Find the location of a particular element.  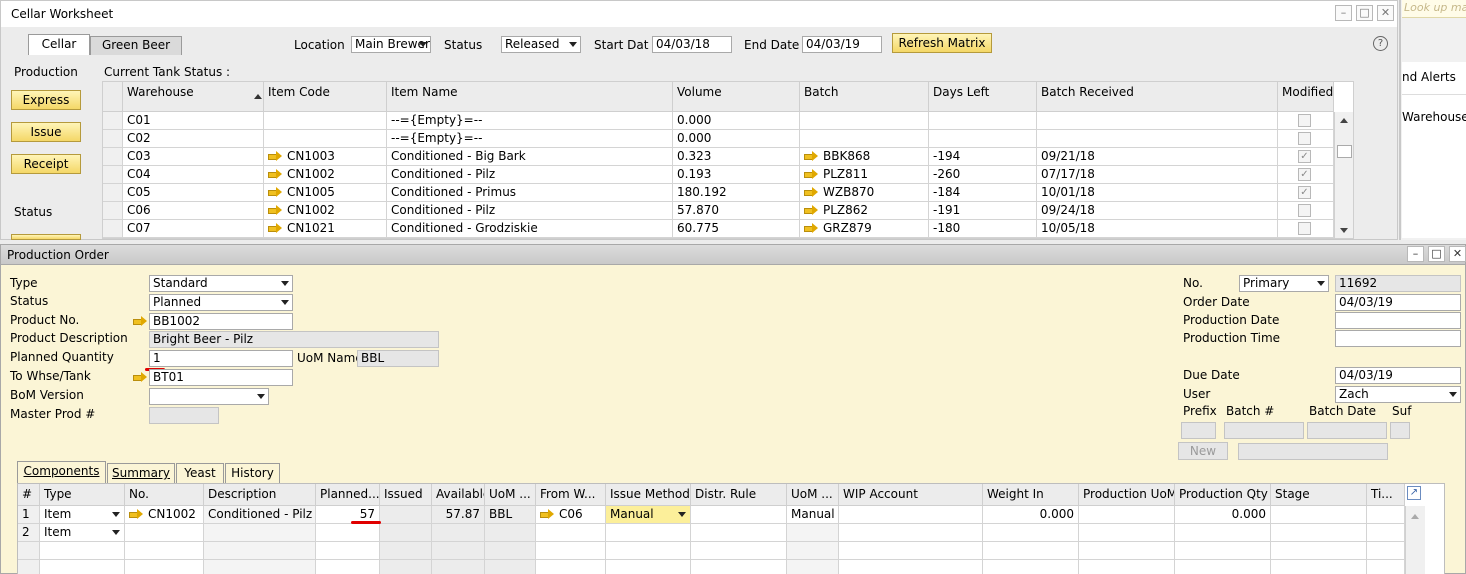

production-time-input is located at coordinates (1398, 338).